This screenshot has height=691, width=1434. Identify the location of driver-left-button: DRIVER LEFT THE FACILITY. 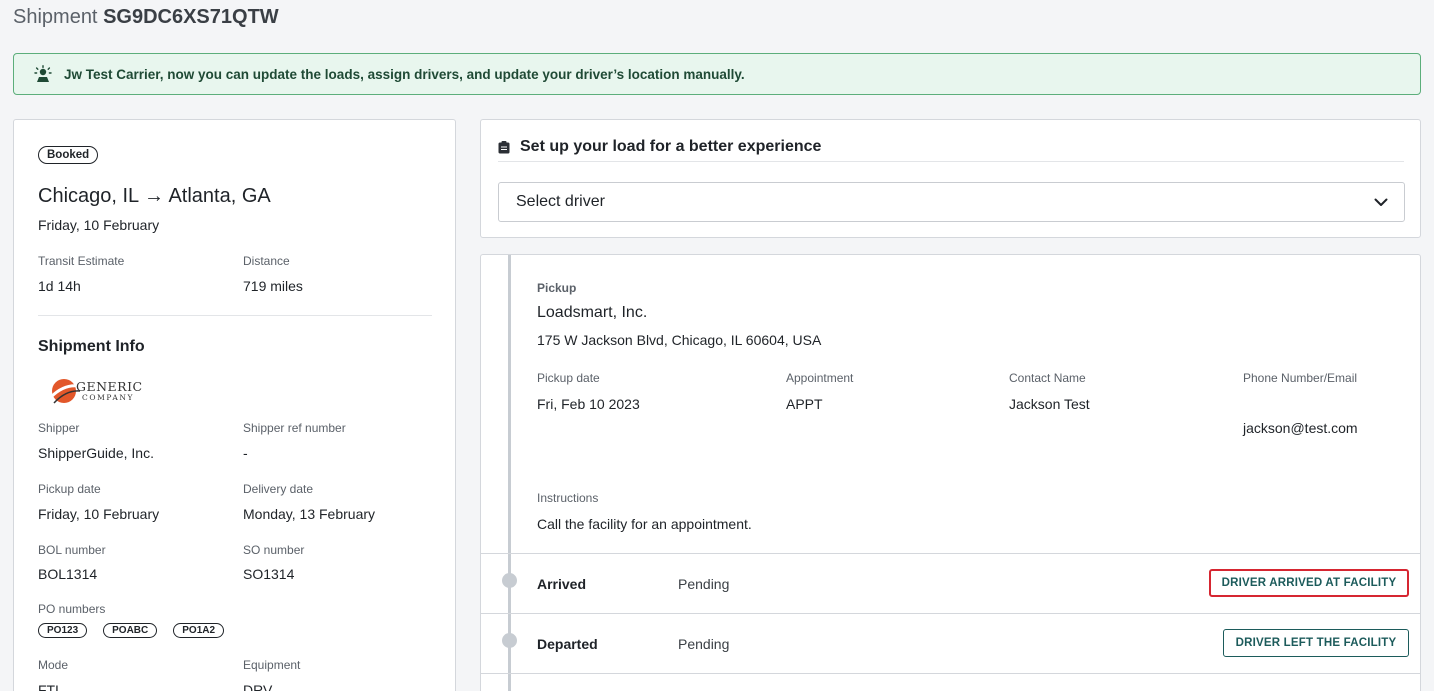
(1316, 643).